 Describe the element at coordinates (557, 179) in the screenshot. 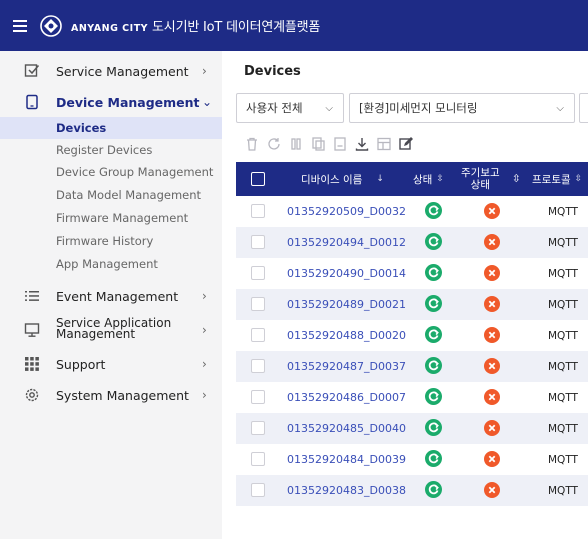

I see `column-header-protocol: 프로토콜 ⇳` at that location.